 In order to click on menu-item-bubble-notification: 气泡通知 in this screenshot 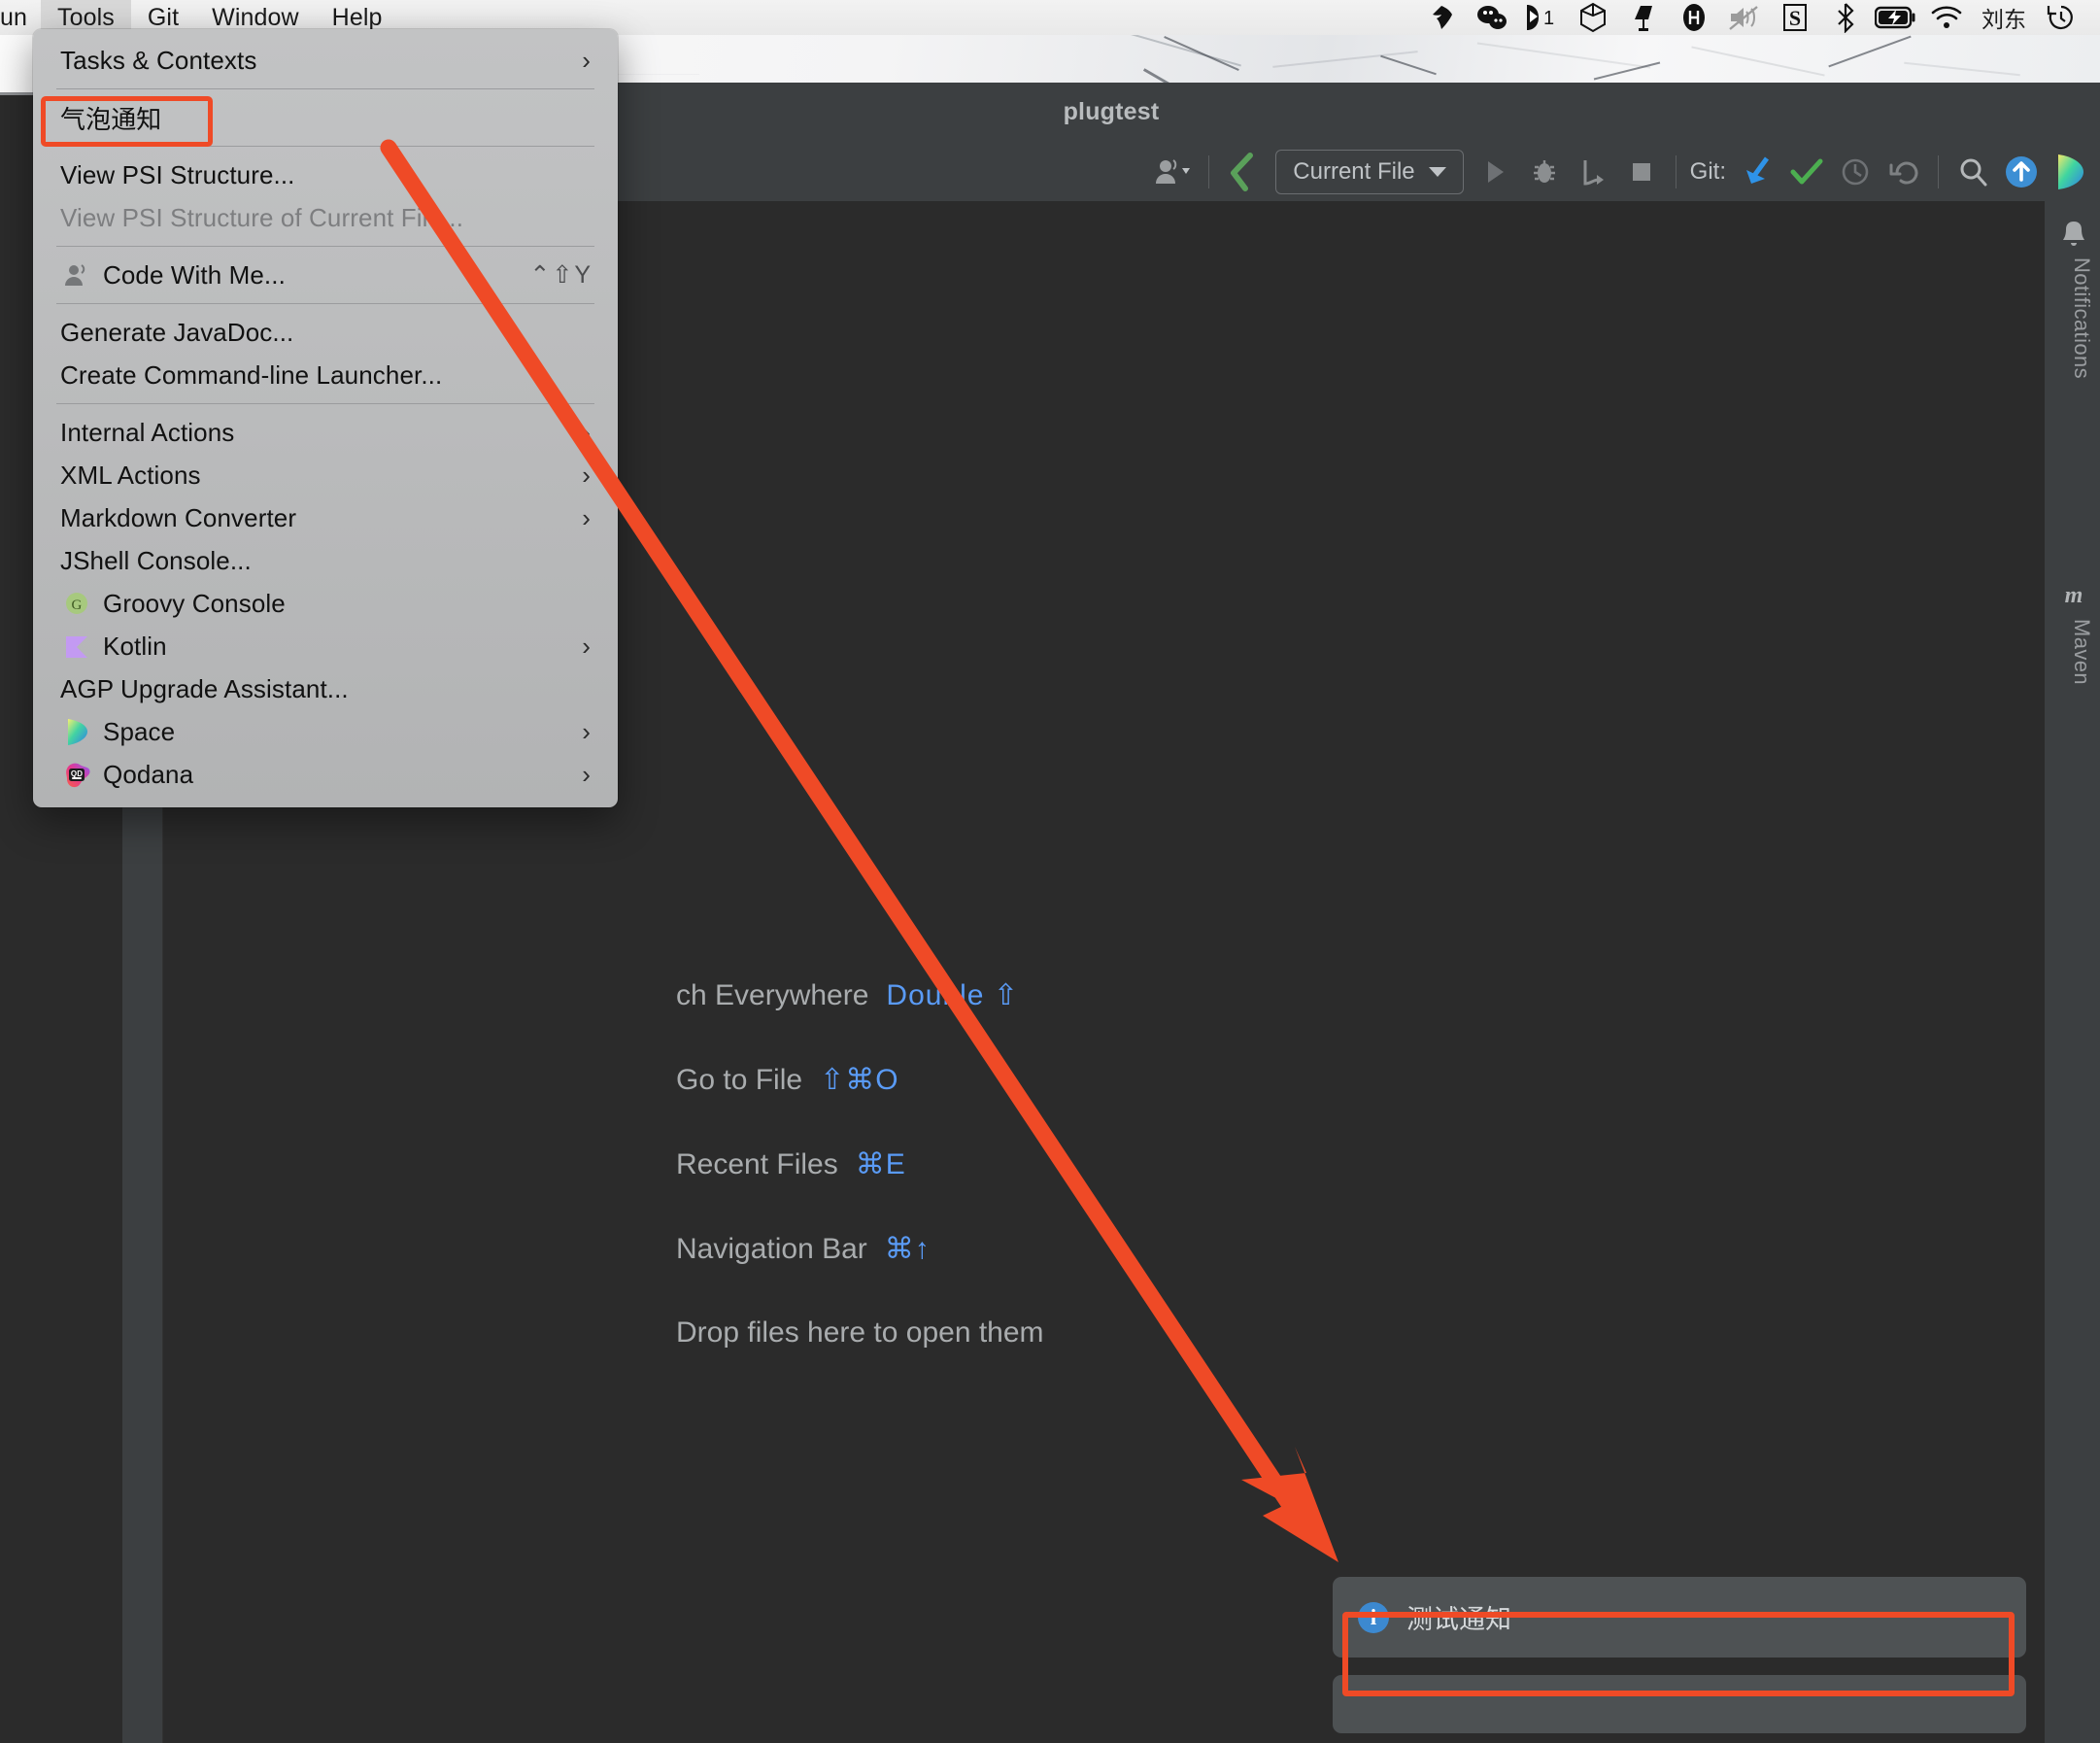, I will do `click(325, 122)`.